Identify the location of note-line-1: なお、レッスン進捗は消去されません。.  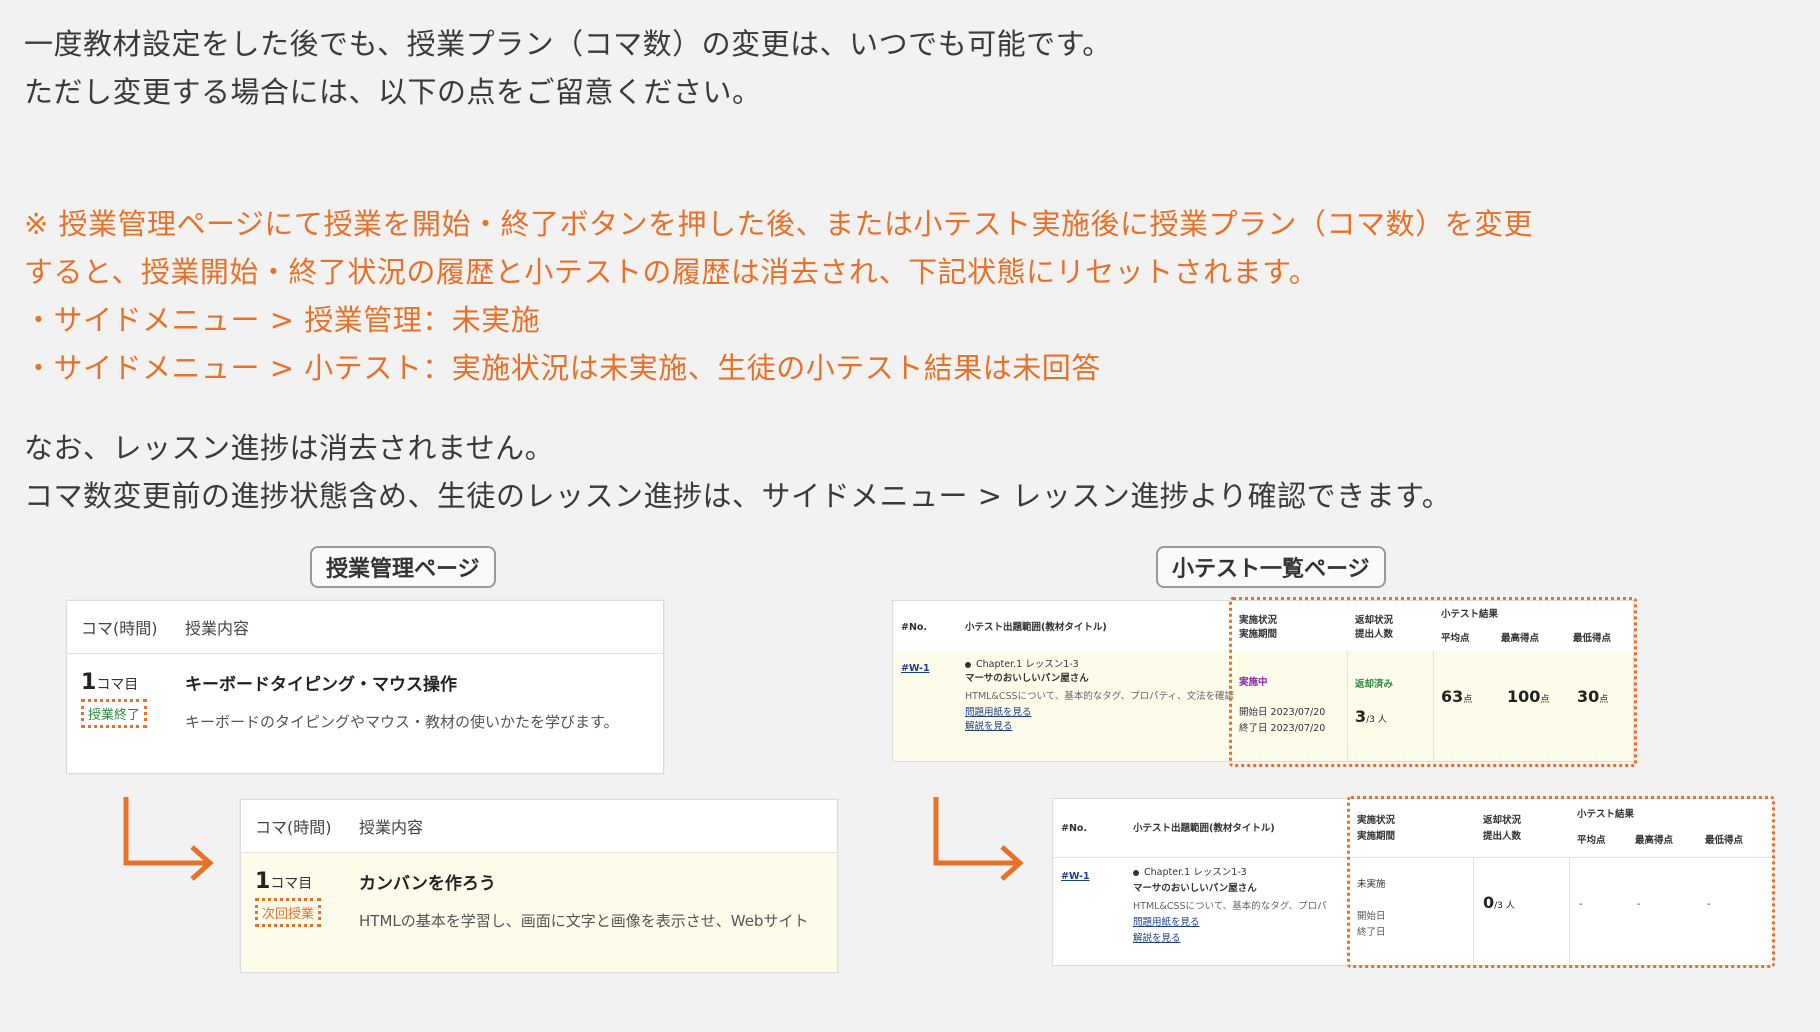
(289, 448).